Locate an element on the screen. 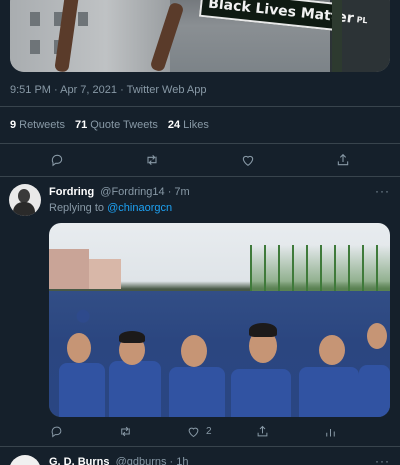 Image resolution: width=400 pixels, height=465 pixels. tweet-media-image: Black Lives Matter PL is located at coordinates (200, 36).